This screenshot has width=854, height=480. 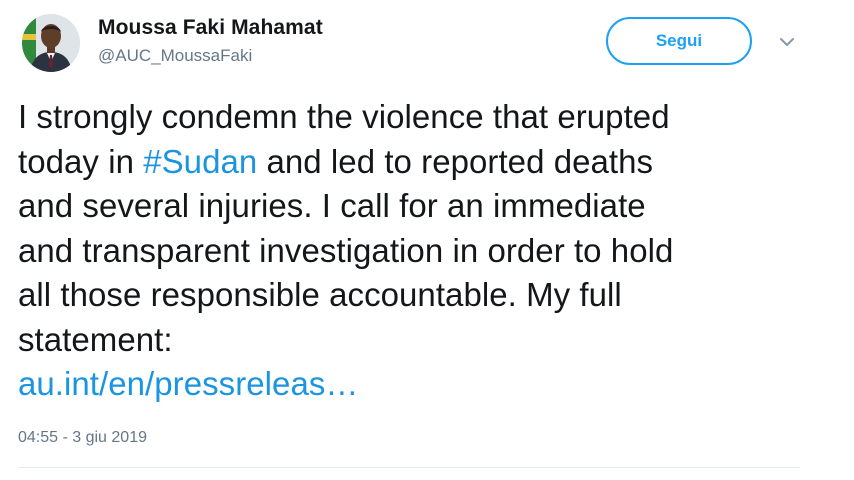 What do you see at coordinates (679, 41) in the screenshot?
I see `follow-button: Segui` at bounding box center [679, 41].